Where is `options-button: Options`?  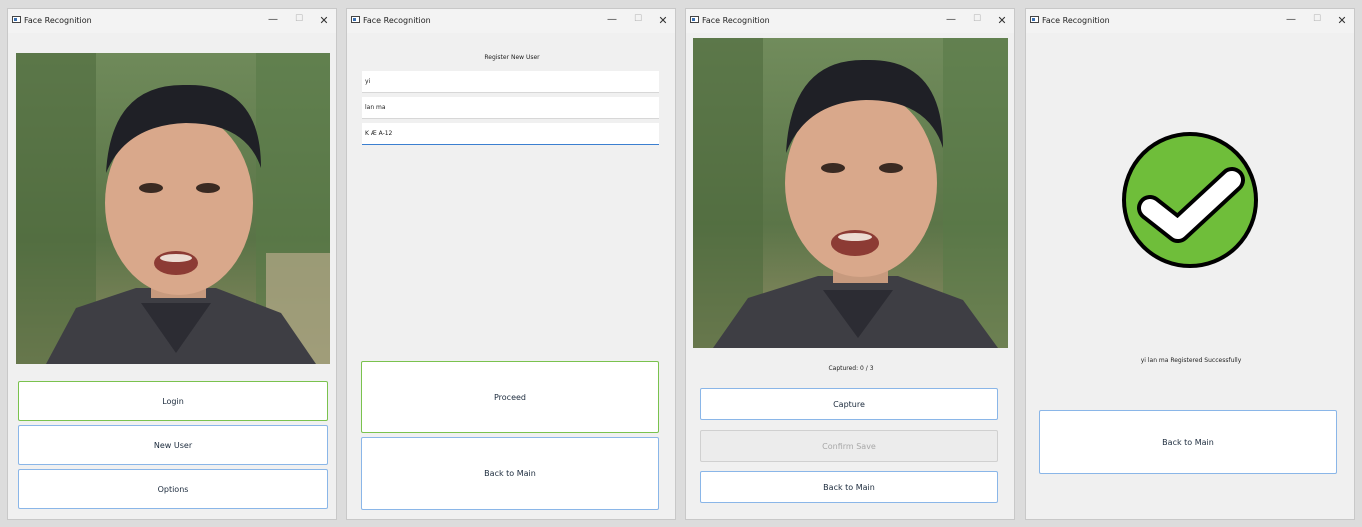
options-button: Options is located at coordinates (173, 489).